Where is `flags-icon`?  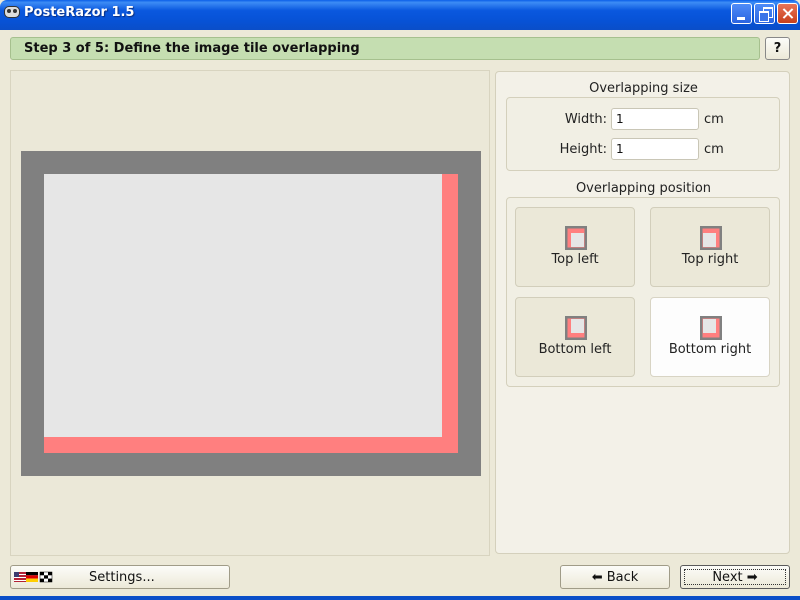
flags-icon is located at coordinates (33, 577).